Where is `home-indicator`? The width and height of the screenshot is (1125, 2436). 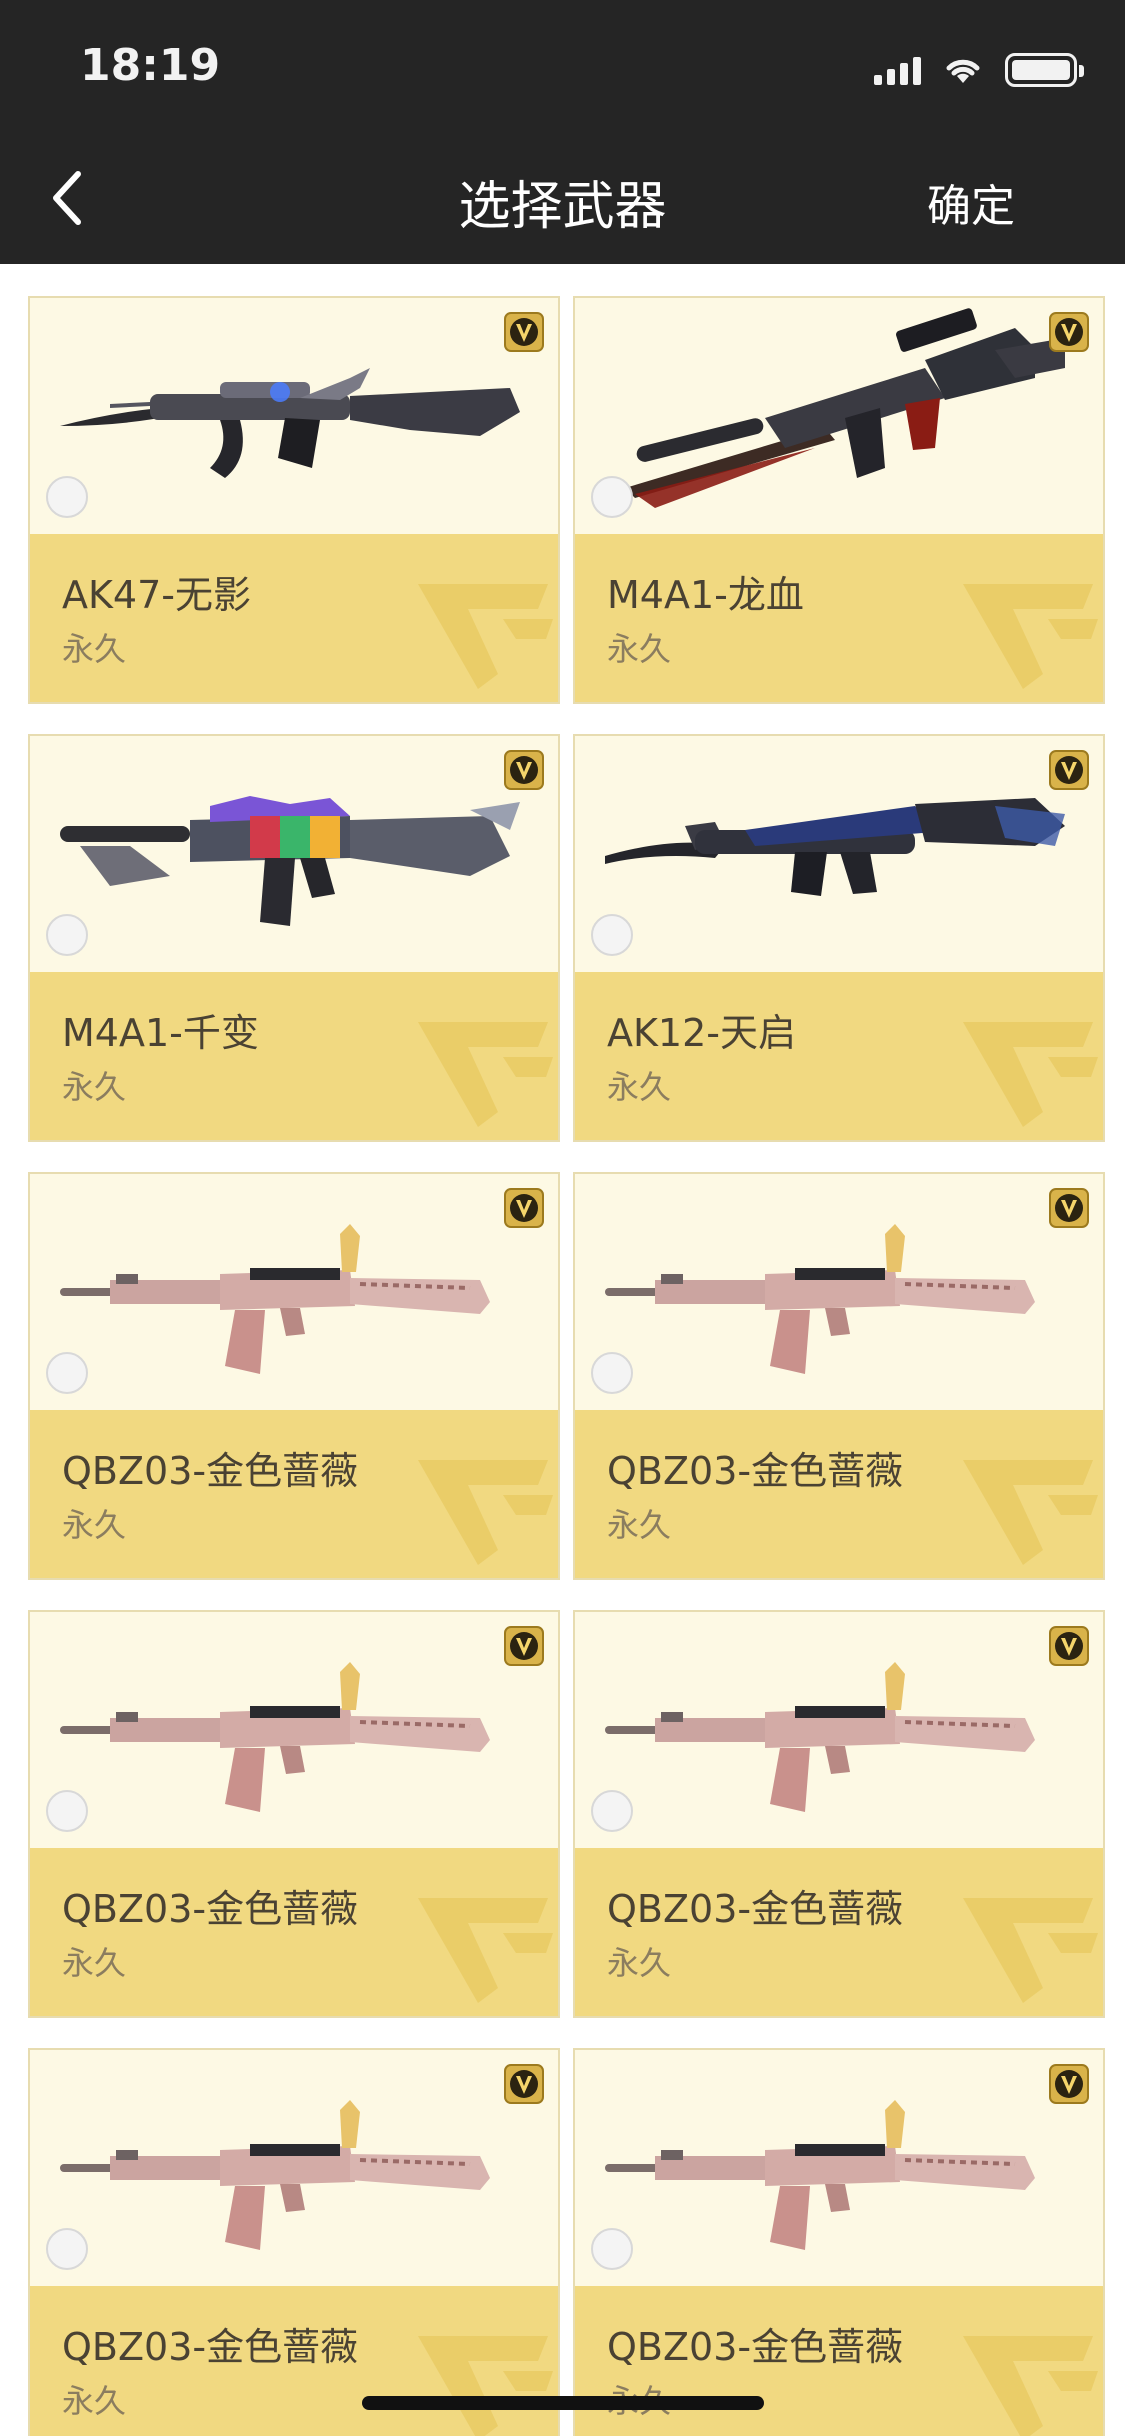 home-indicator is located at coordinates (563, 2403).